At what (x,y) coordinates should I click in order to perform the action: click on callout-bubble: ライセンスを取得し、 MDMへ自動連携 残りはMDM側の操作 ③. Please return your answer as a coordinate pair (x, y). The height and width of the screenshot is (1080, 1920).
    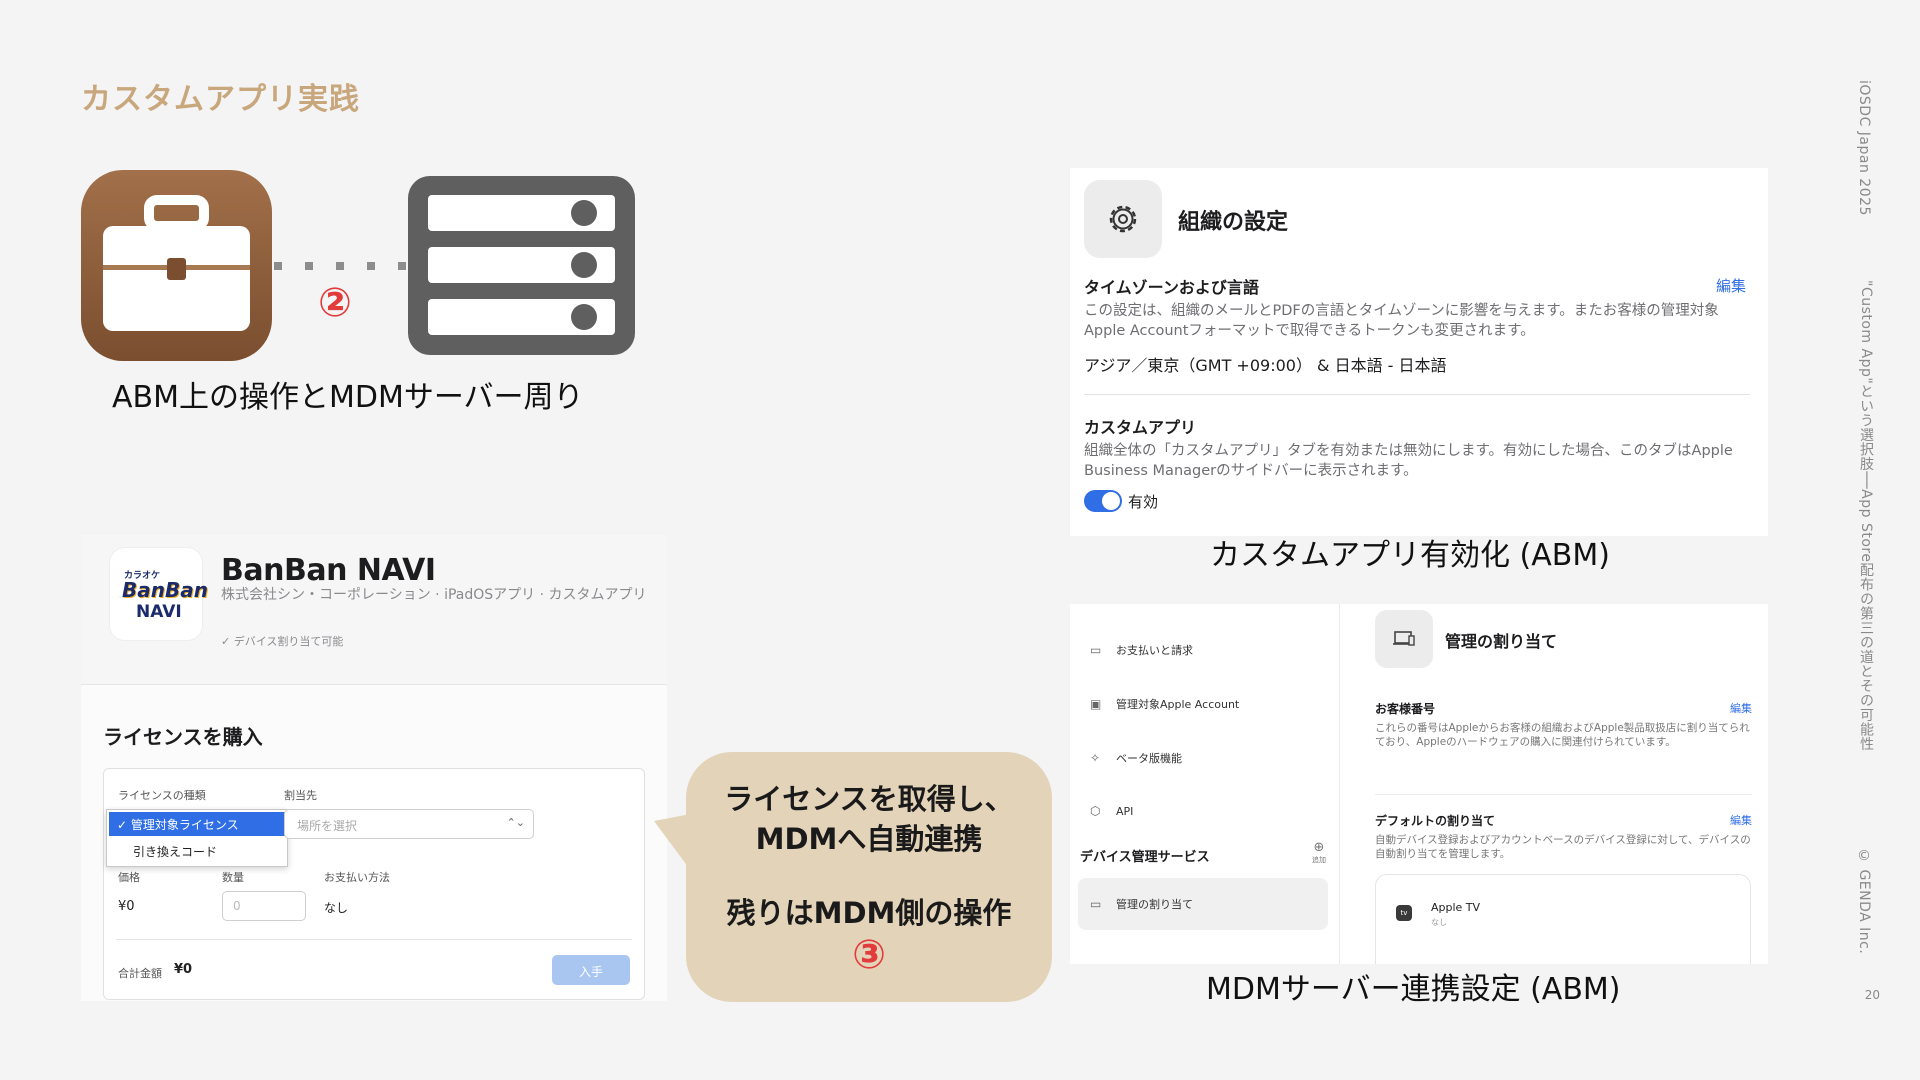
    Looking at the image, I should click on (869, 877).